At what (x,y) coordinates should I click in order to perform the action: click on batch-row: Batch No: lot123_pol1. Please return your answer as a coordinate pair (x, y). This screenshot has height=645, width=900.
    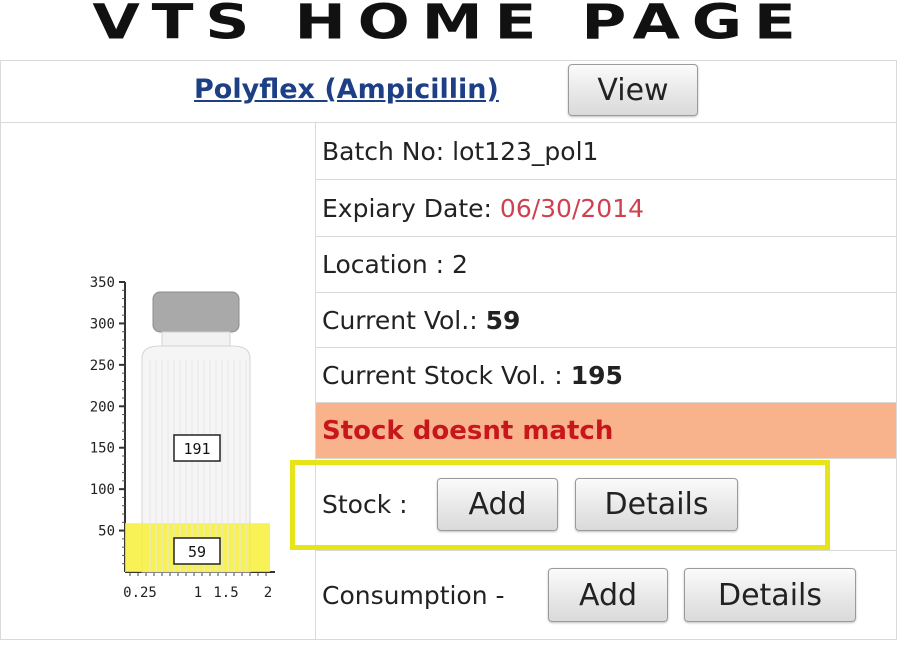
    Looking at the image, I should click on (606, 151).